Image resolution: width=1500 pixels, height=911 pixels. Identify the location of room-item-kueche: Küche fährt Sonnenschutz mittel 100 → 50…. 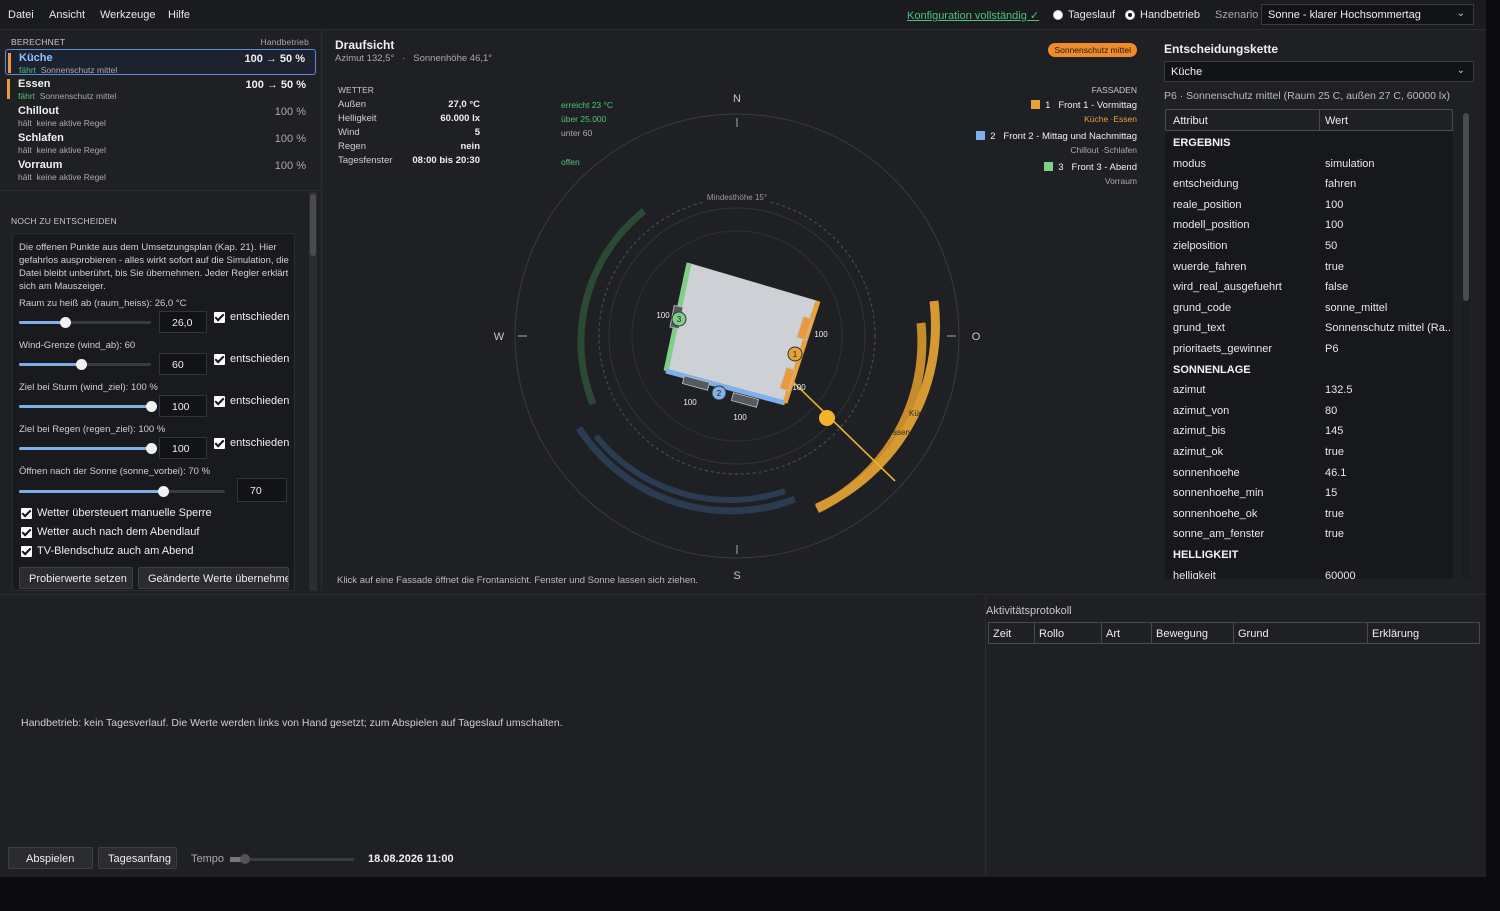
(160, 62).